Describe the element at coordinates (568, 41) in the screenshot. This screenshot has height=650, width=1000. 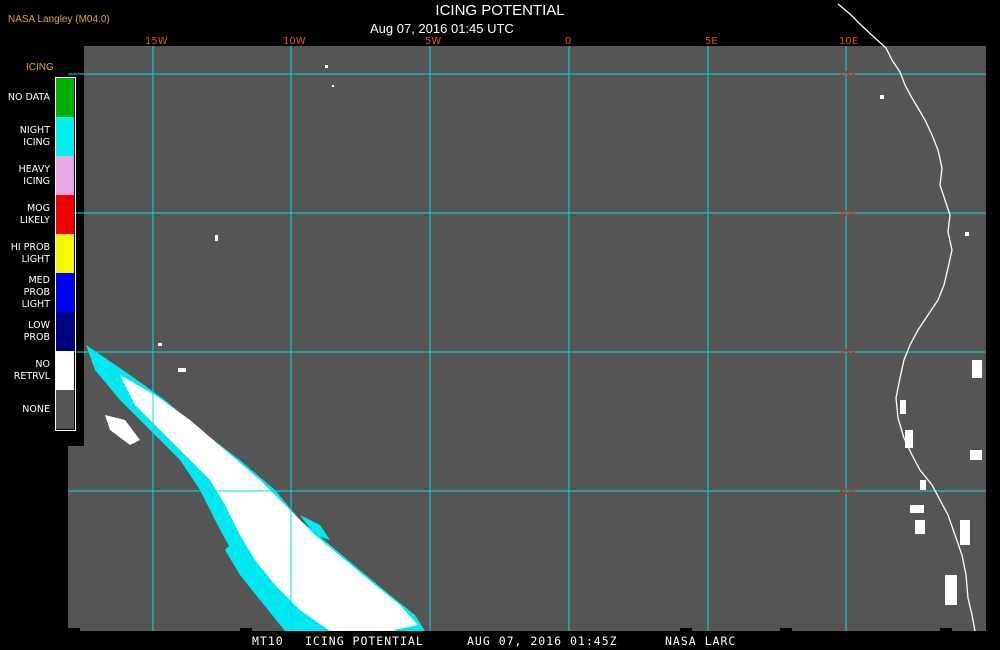
I see `lon-label: 0` at that location.